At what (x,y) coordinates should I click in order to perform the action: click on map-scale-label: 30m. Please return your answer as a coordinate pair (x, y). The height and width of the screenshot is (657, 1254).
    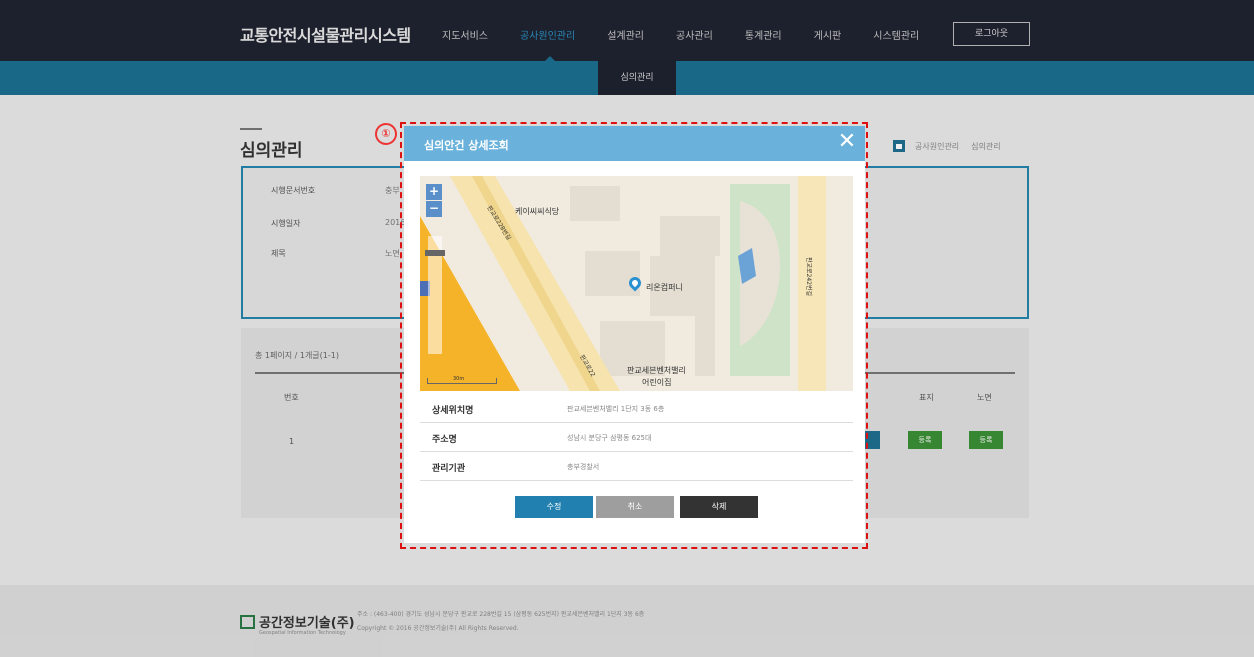
    Looking at the image, I should click on (459, 379).